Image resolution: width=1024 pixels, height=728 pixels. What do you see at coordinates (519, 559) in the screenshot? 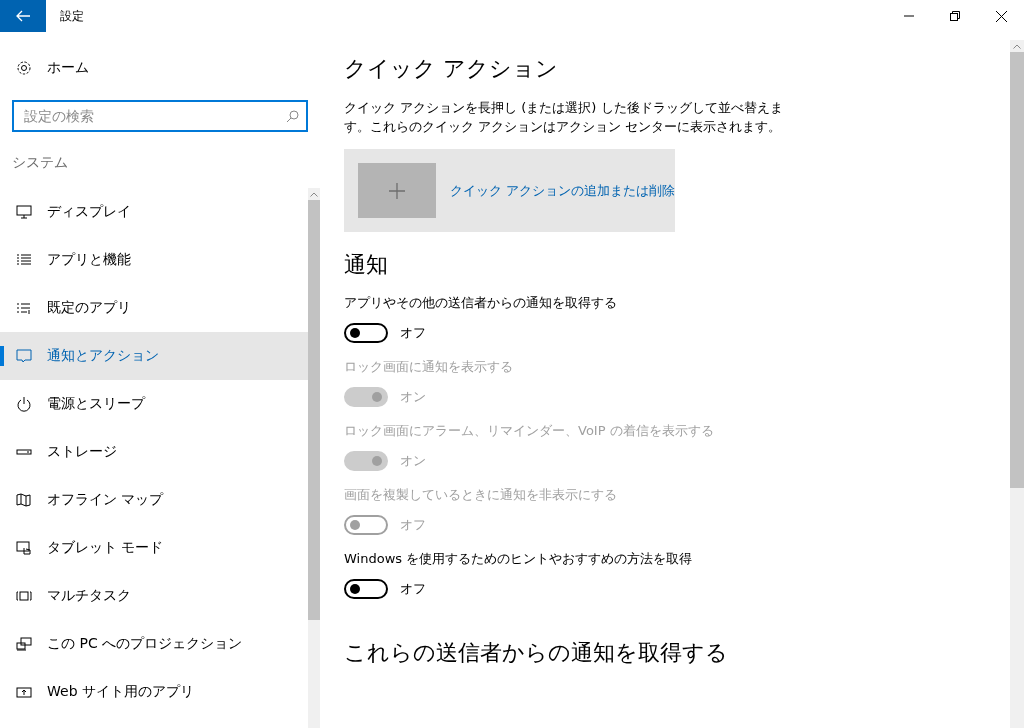
I see `setting-label: Windows を使用するためのヒントやおすすめの方法を取得` at bounding box center [519, 559].